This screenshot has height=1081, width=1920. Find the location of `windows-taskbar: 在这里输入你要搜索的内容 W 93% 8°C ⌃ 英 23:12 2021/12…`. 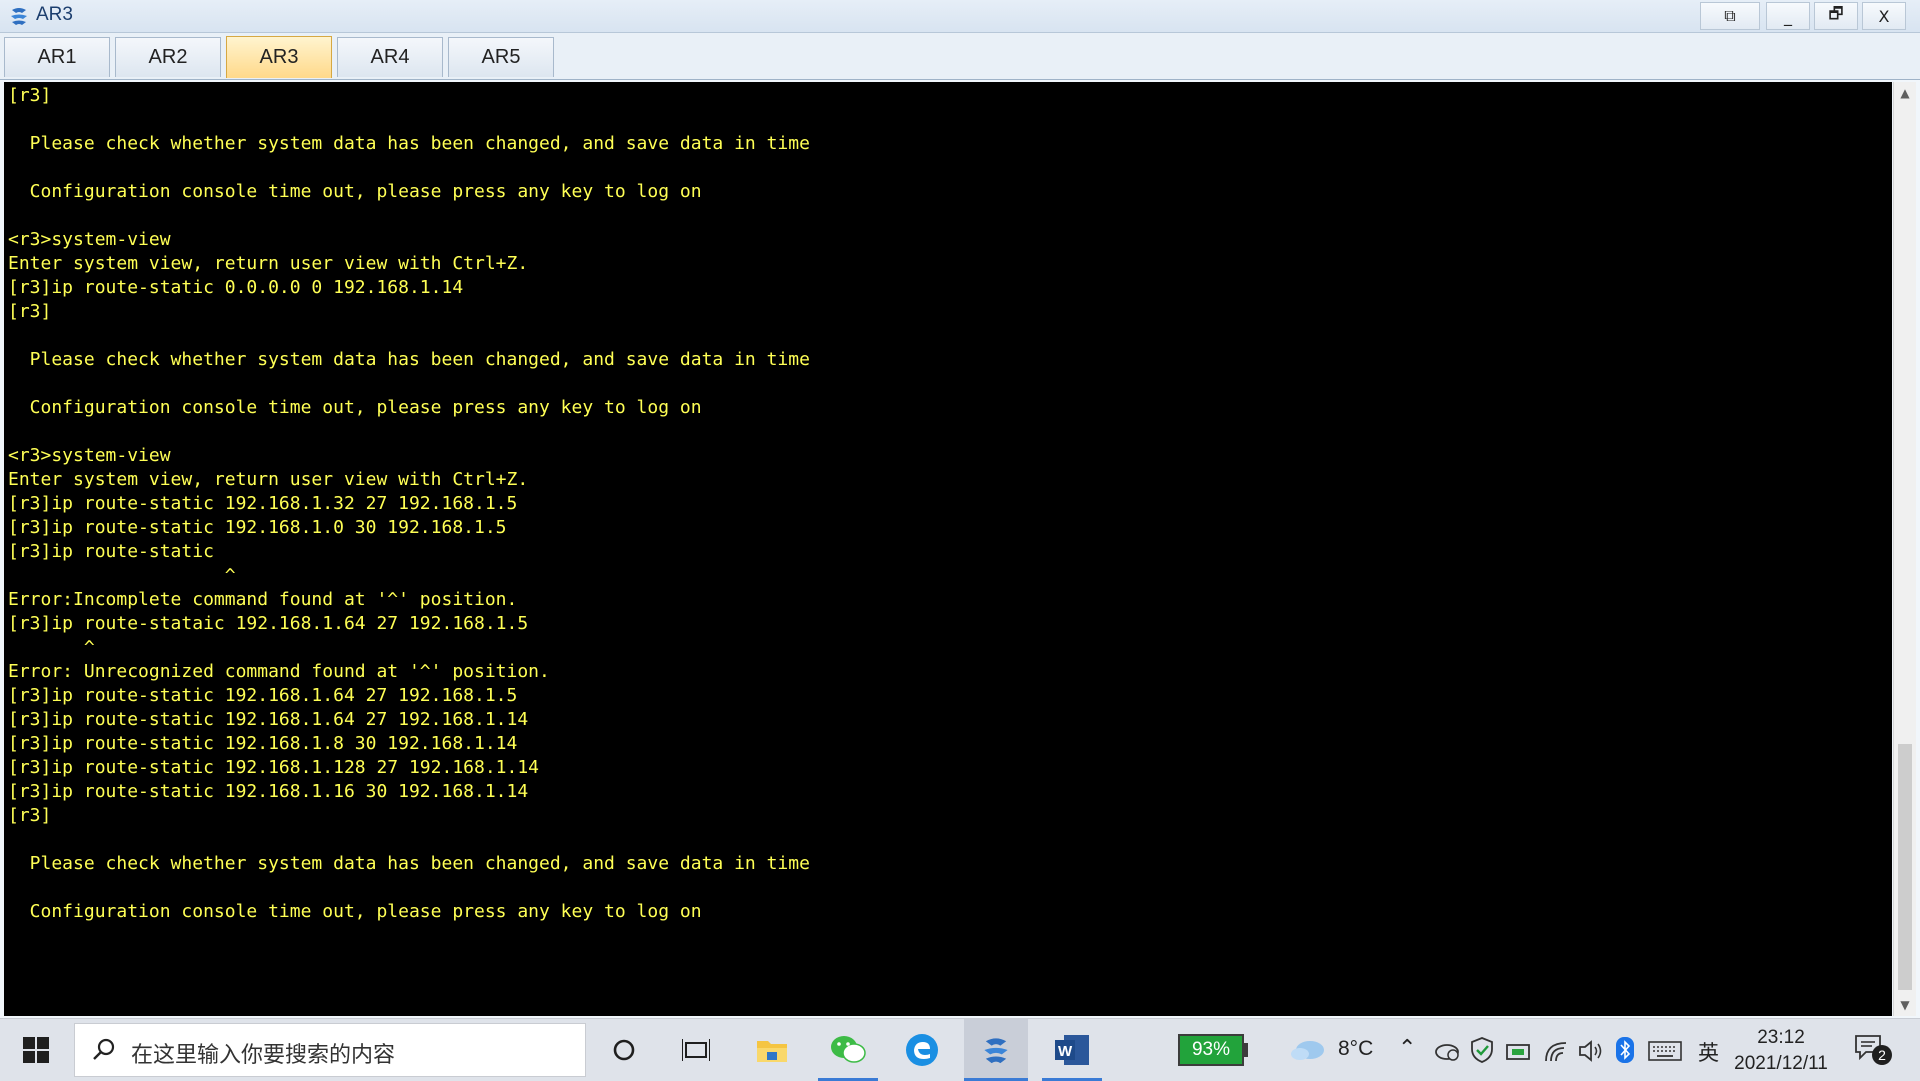

windows-taskbar: 在这里输入你要搜索的内容 W 93% 8°C ⌃ 英 23:12 2021/12… is located at coordinates (960, 1049).